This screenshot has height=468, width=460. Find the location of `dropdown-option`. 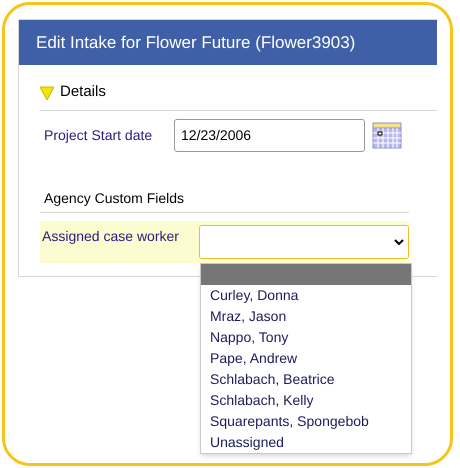

dropdown-option is located at coordinates (306, 274).